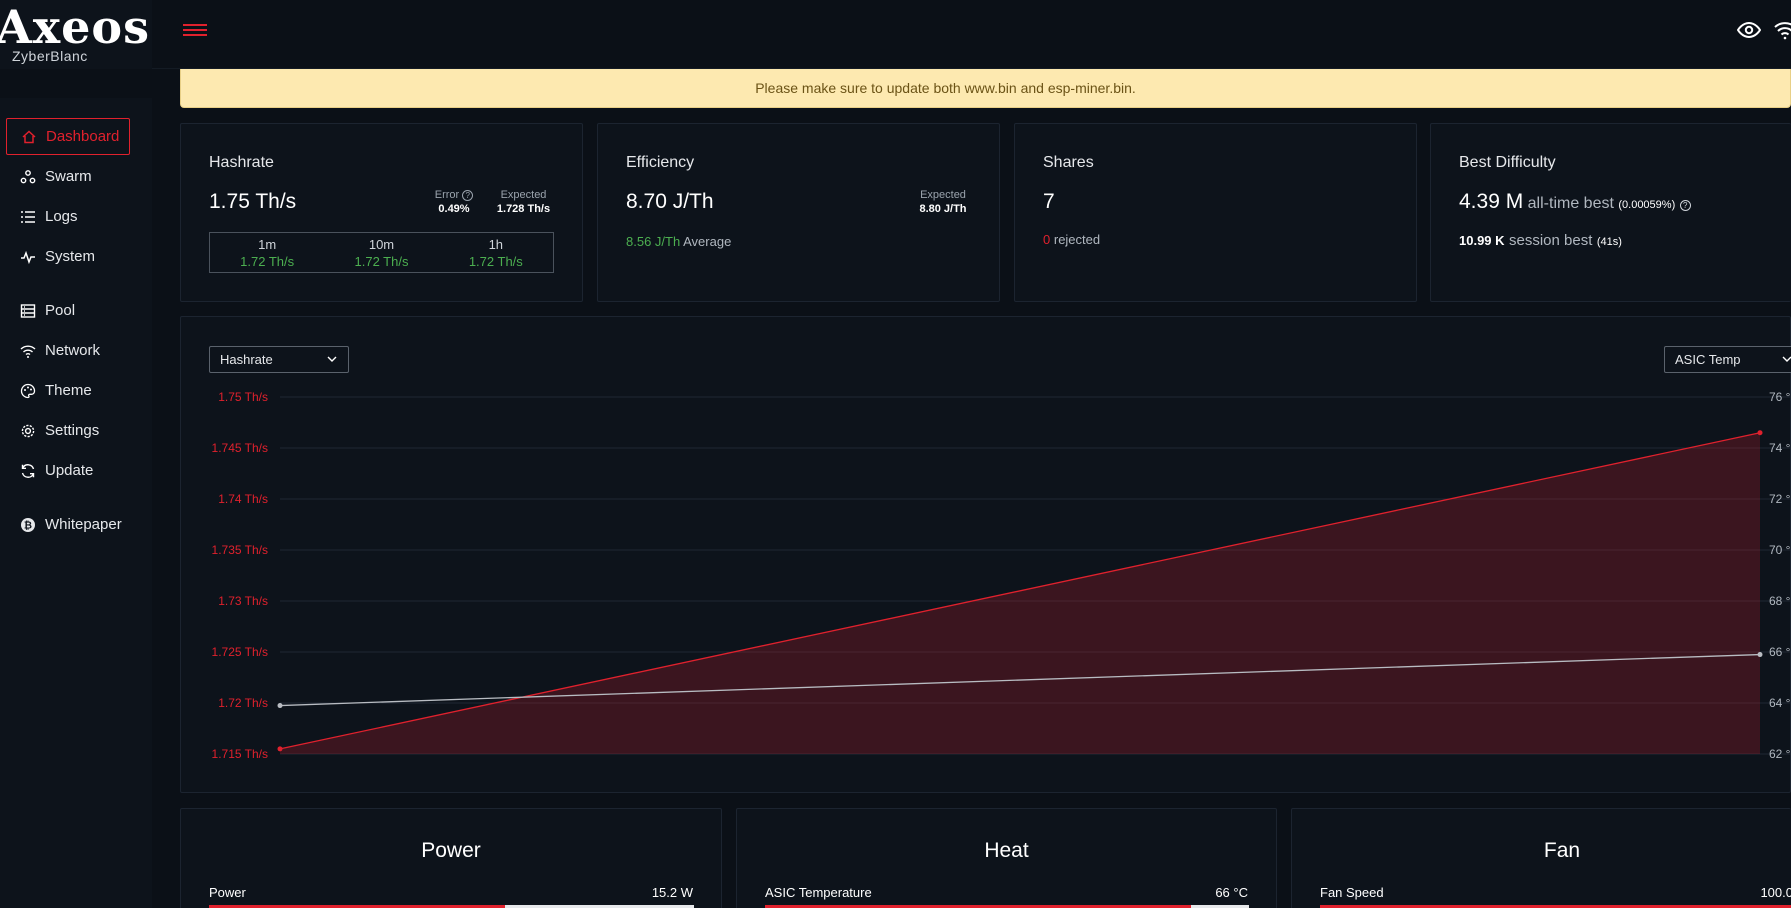 The height and width of the screenshot is (908, 1791). I want to click on top-bar: Axeos ZyberBlanc, so click(895, 34).